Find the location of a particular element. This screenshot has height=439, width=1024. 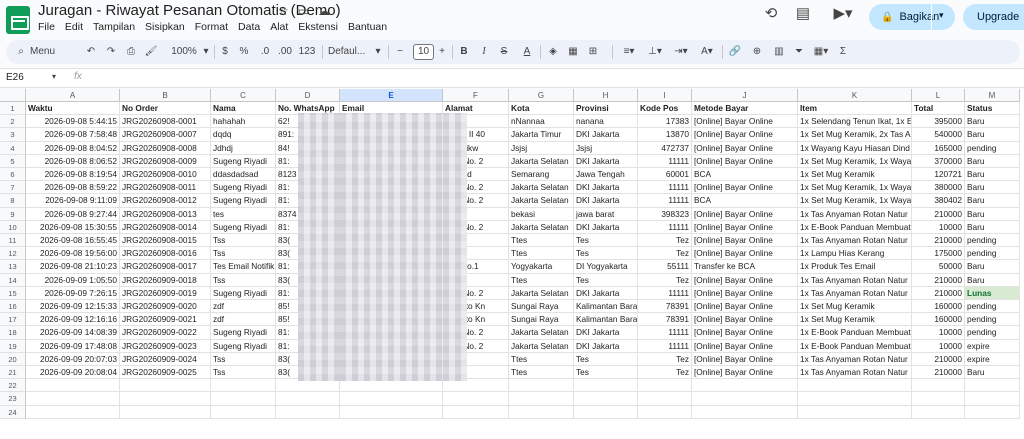

table-cell: 2026-09-08 8:04:52 is located at coordinates (73, 148).